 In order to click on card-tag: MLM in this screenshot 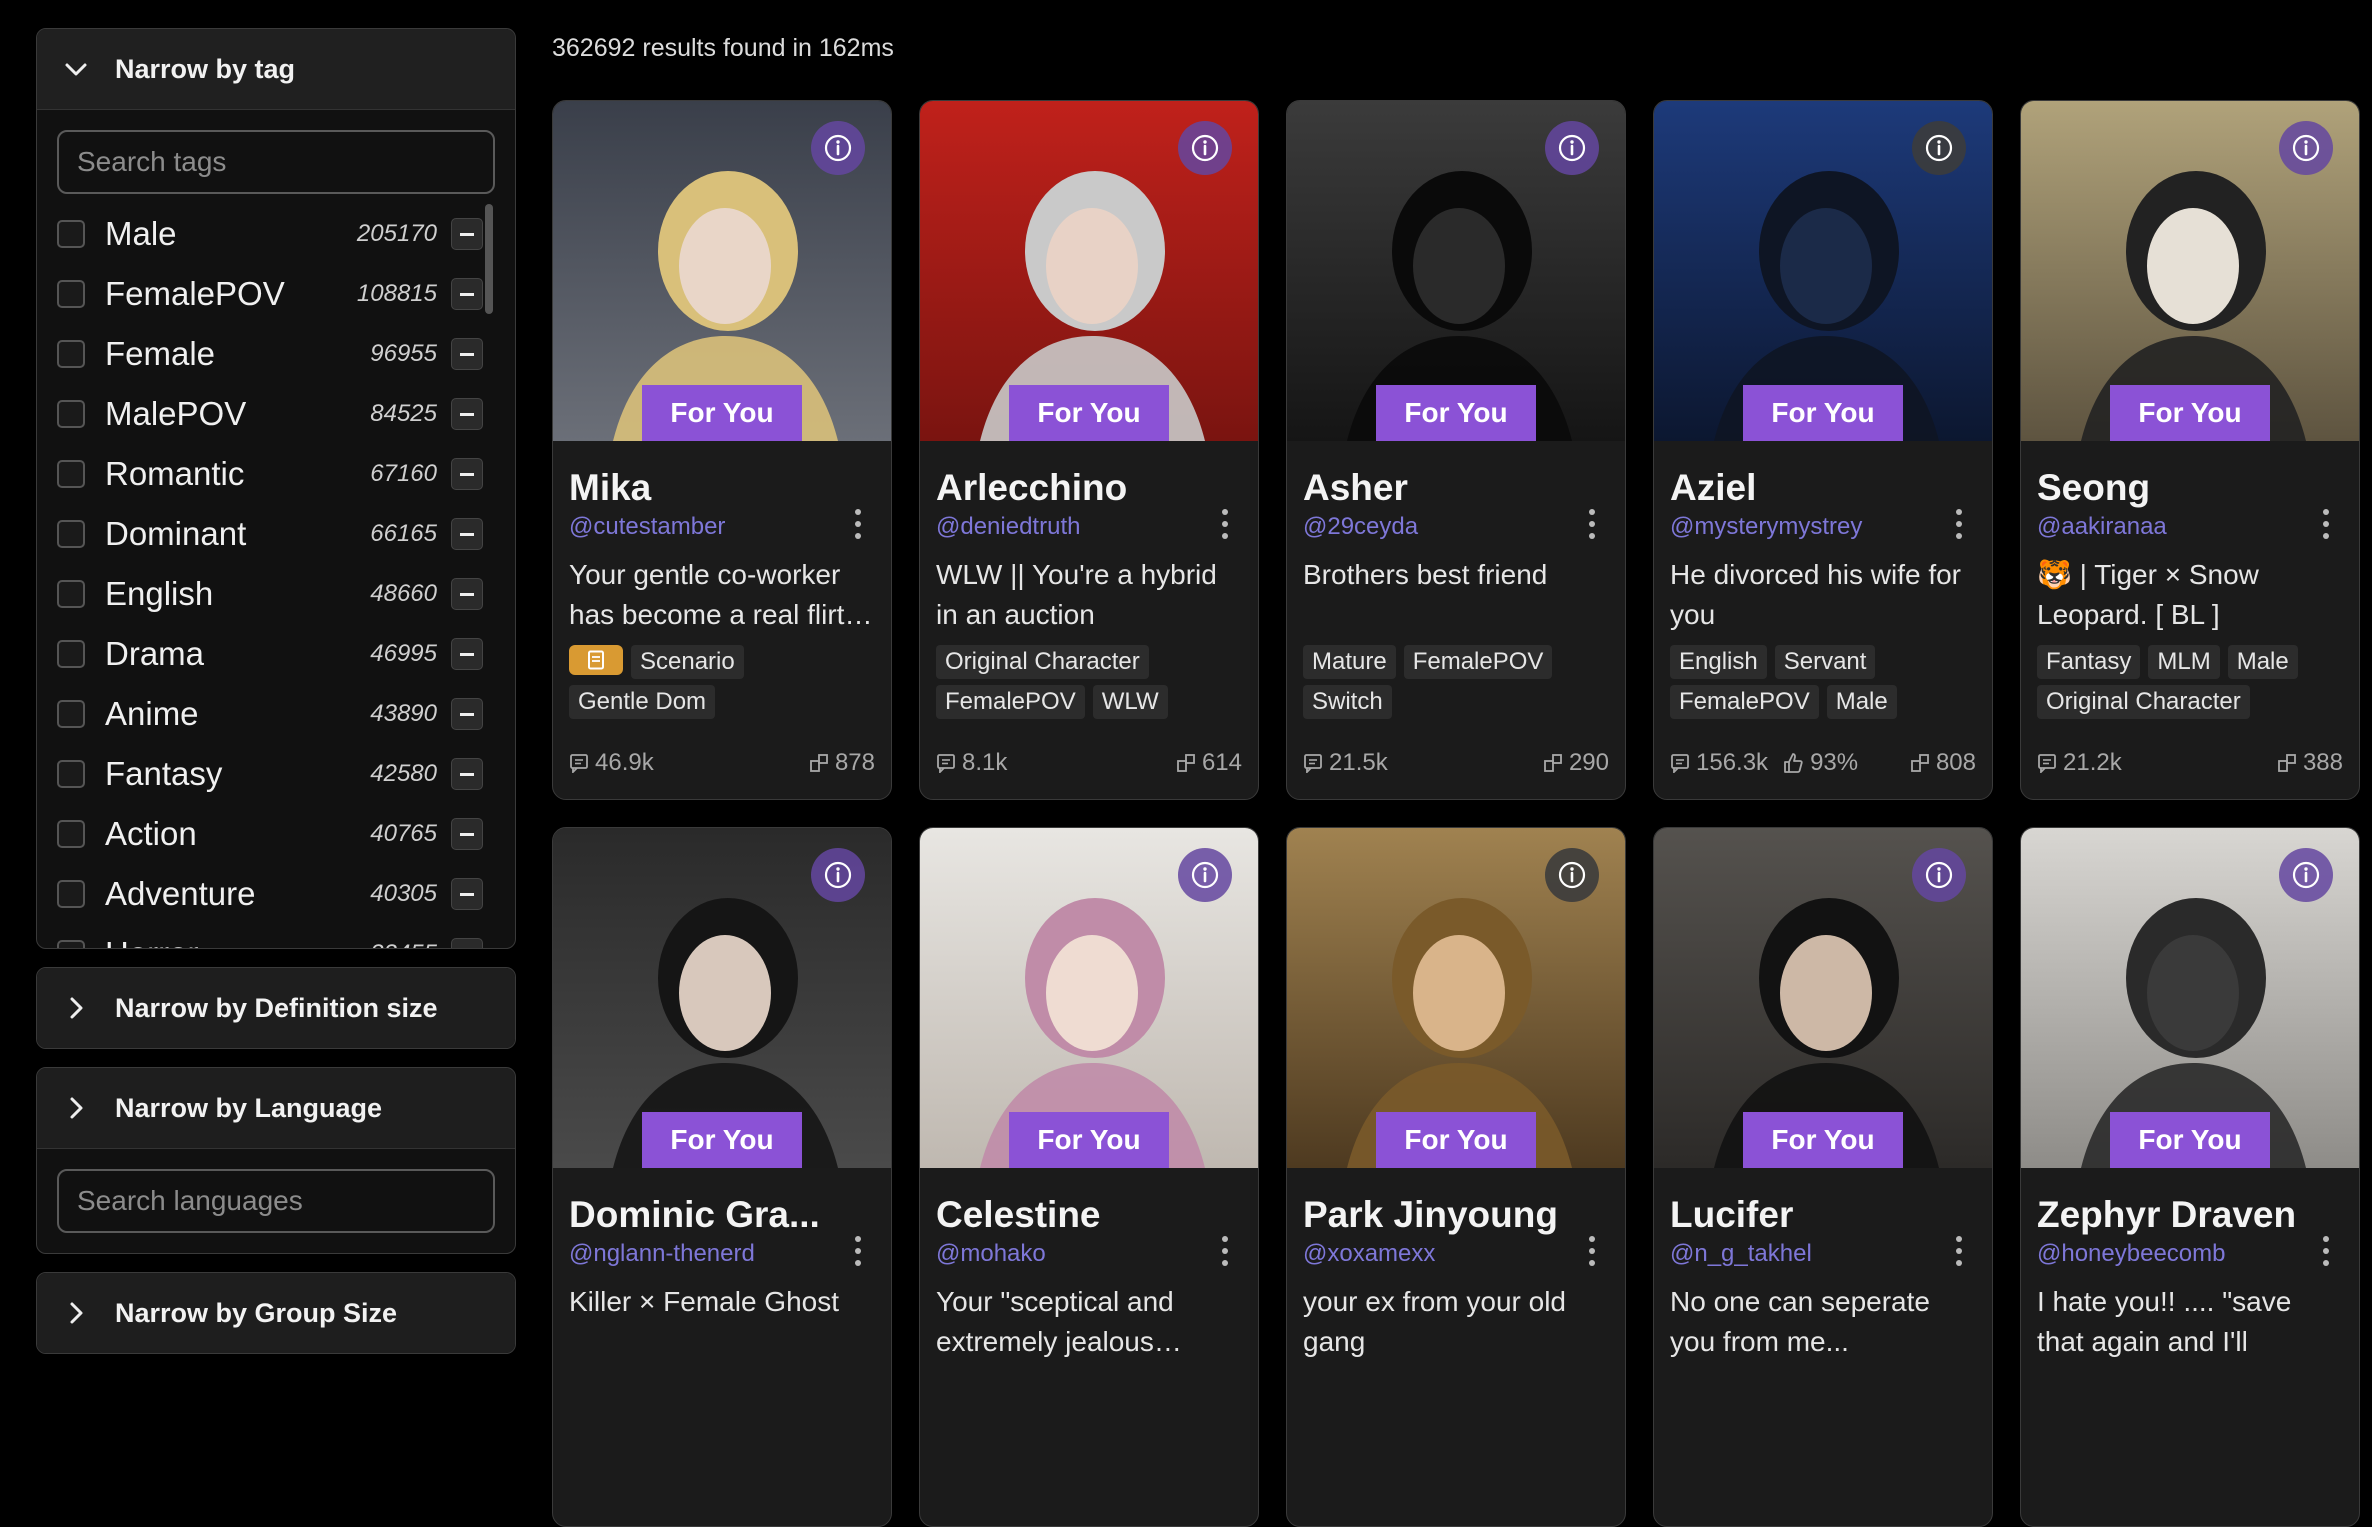, I will do `click(2184, 662)`.